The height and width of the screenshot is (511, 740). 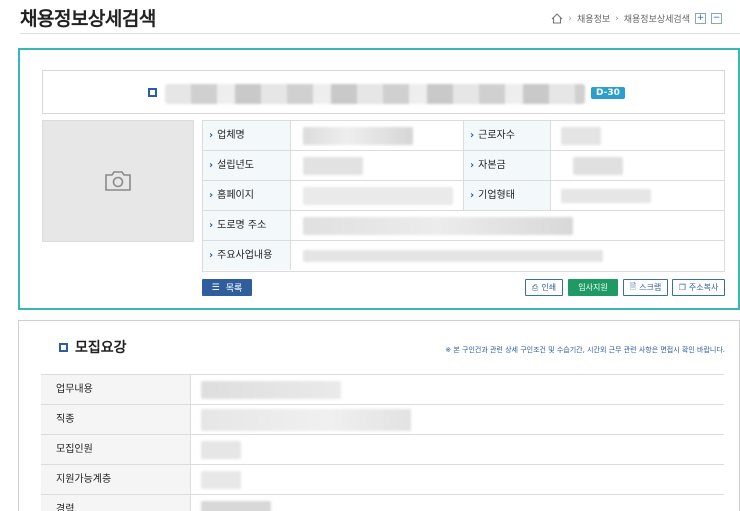 I want to click on info-label: › 기업형태, so click(x=507, y=195).